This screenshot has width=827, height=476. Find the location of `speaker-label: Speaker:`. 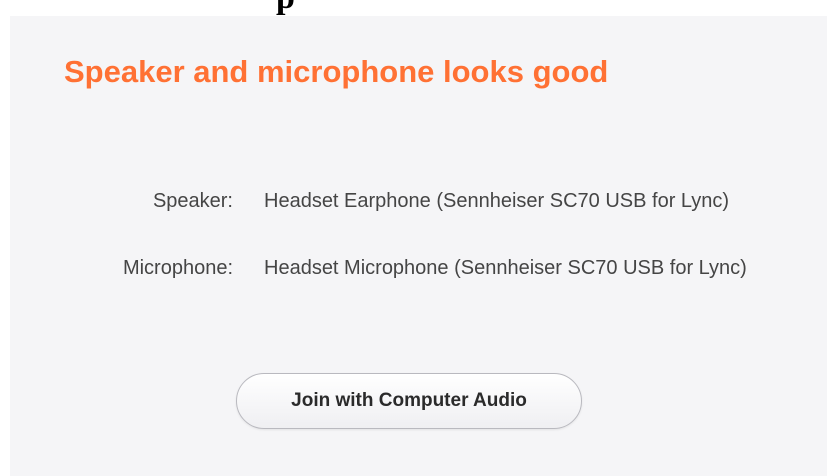

speaker-label: Speaker: is located at coordinates (192, 201).